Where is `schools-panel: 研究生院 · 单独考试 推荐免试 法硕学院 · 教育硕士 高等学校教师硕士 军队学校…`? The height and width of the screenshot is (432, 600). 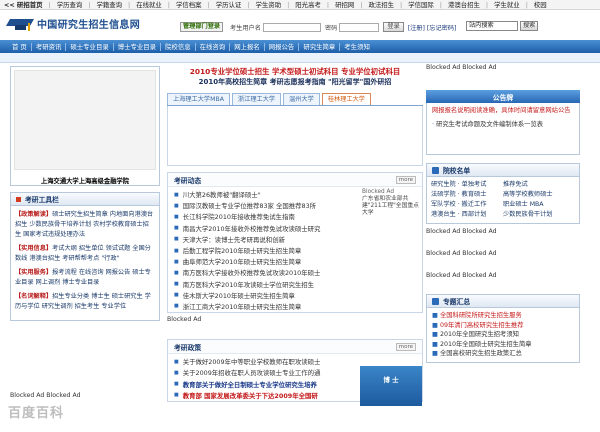
schools-panel: 研究生院 · 单独考试 推荐免试 法硕学院 · 教育硕士 高等学校教师硕士 军队学校… is located at coordinates (503, 200).